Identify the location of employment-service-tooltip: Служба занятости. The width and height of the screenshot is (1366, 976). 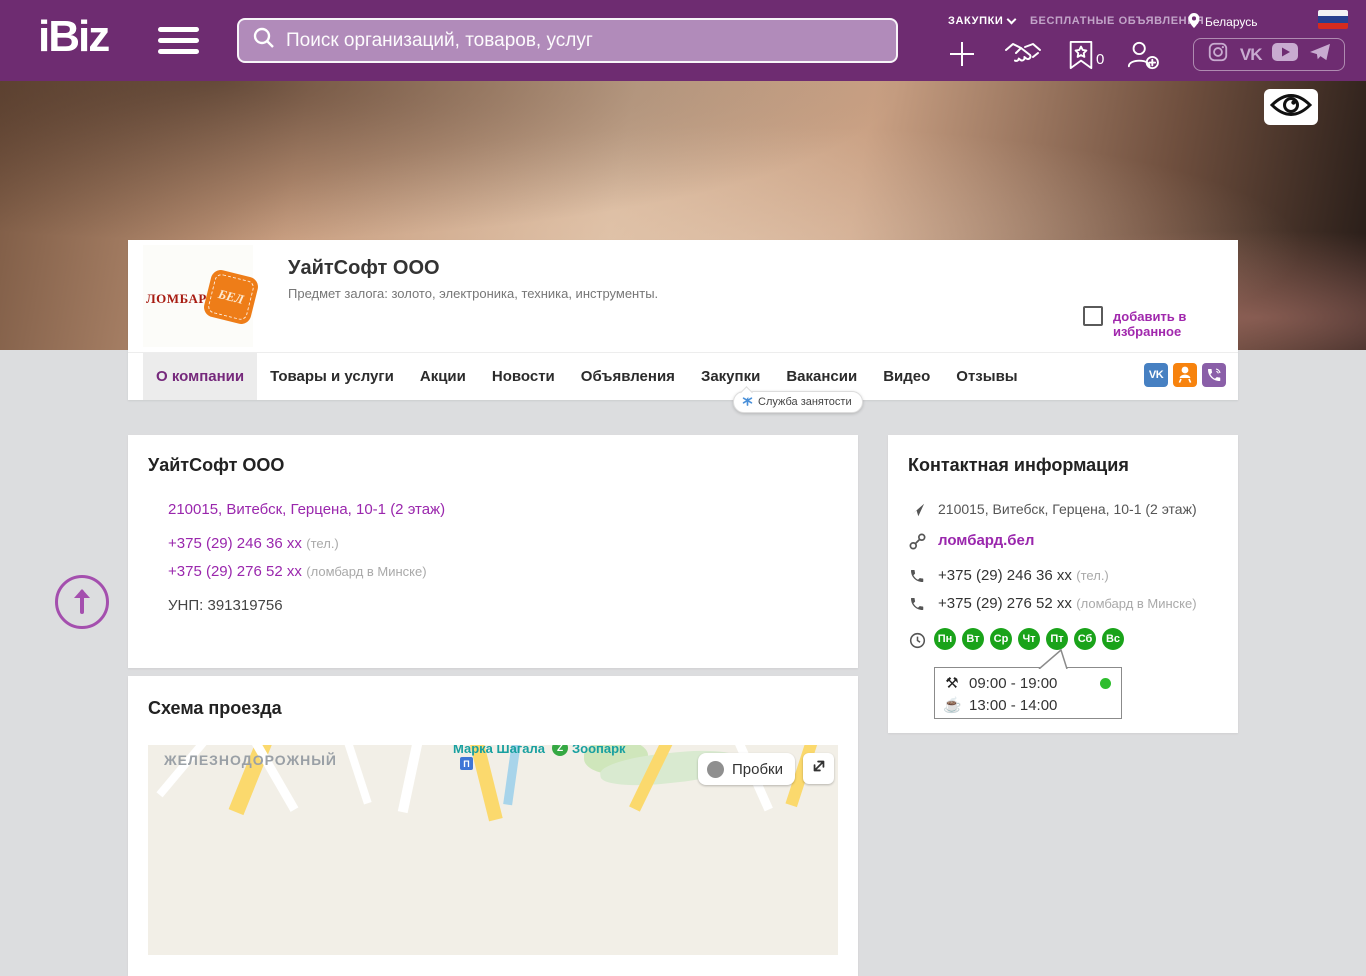
(798, 402).